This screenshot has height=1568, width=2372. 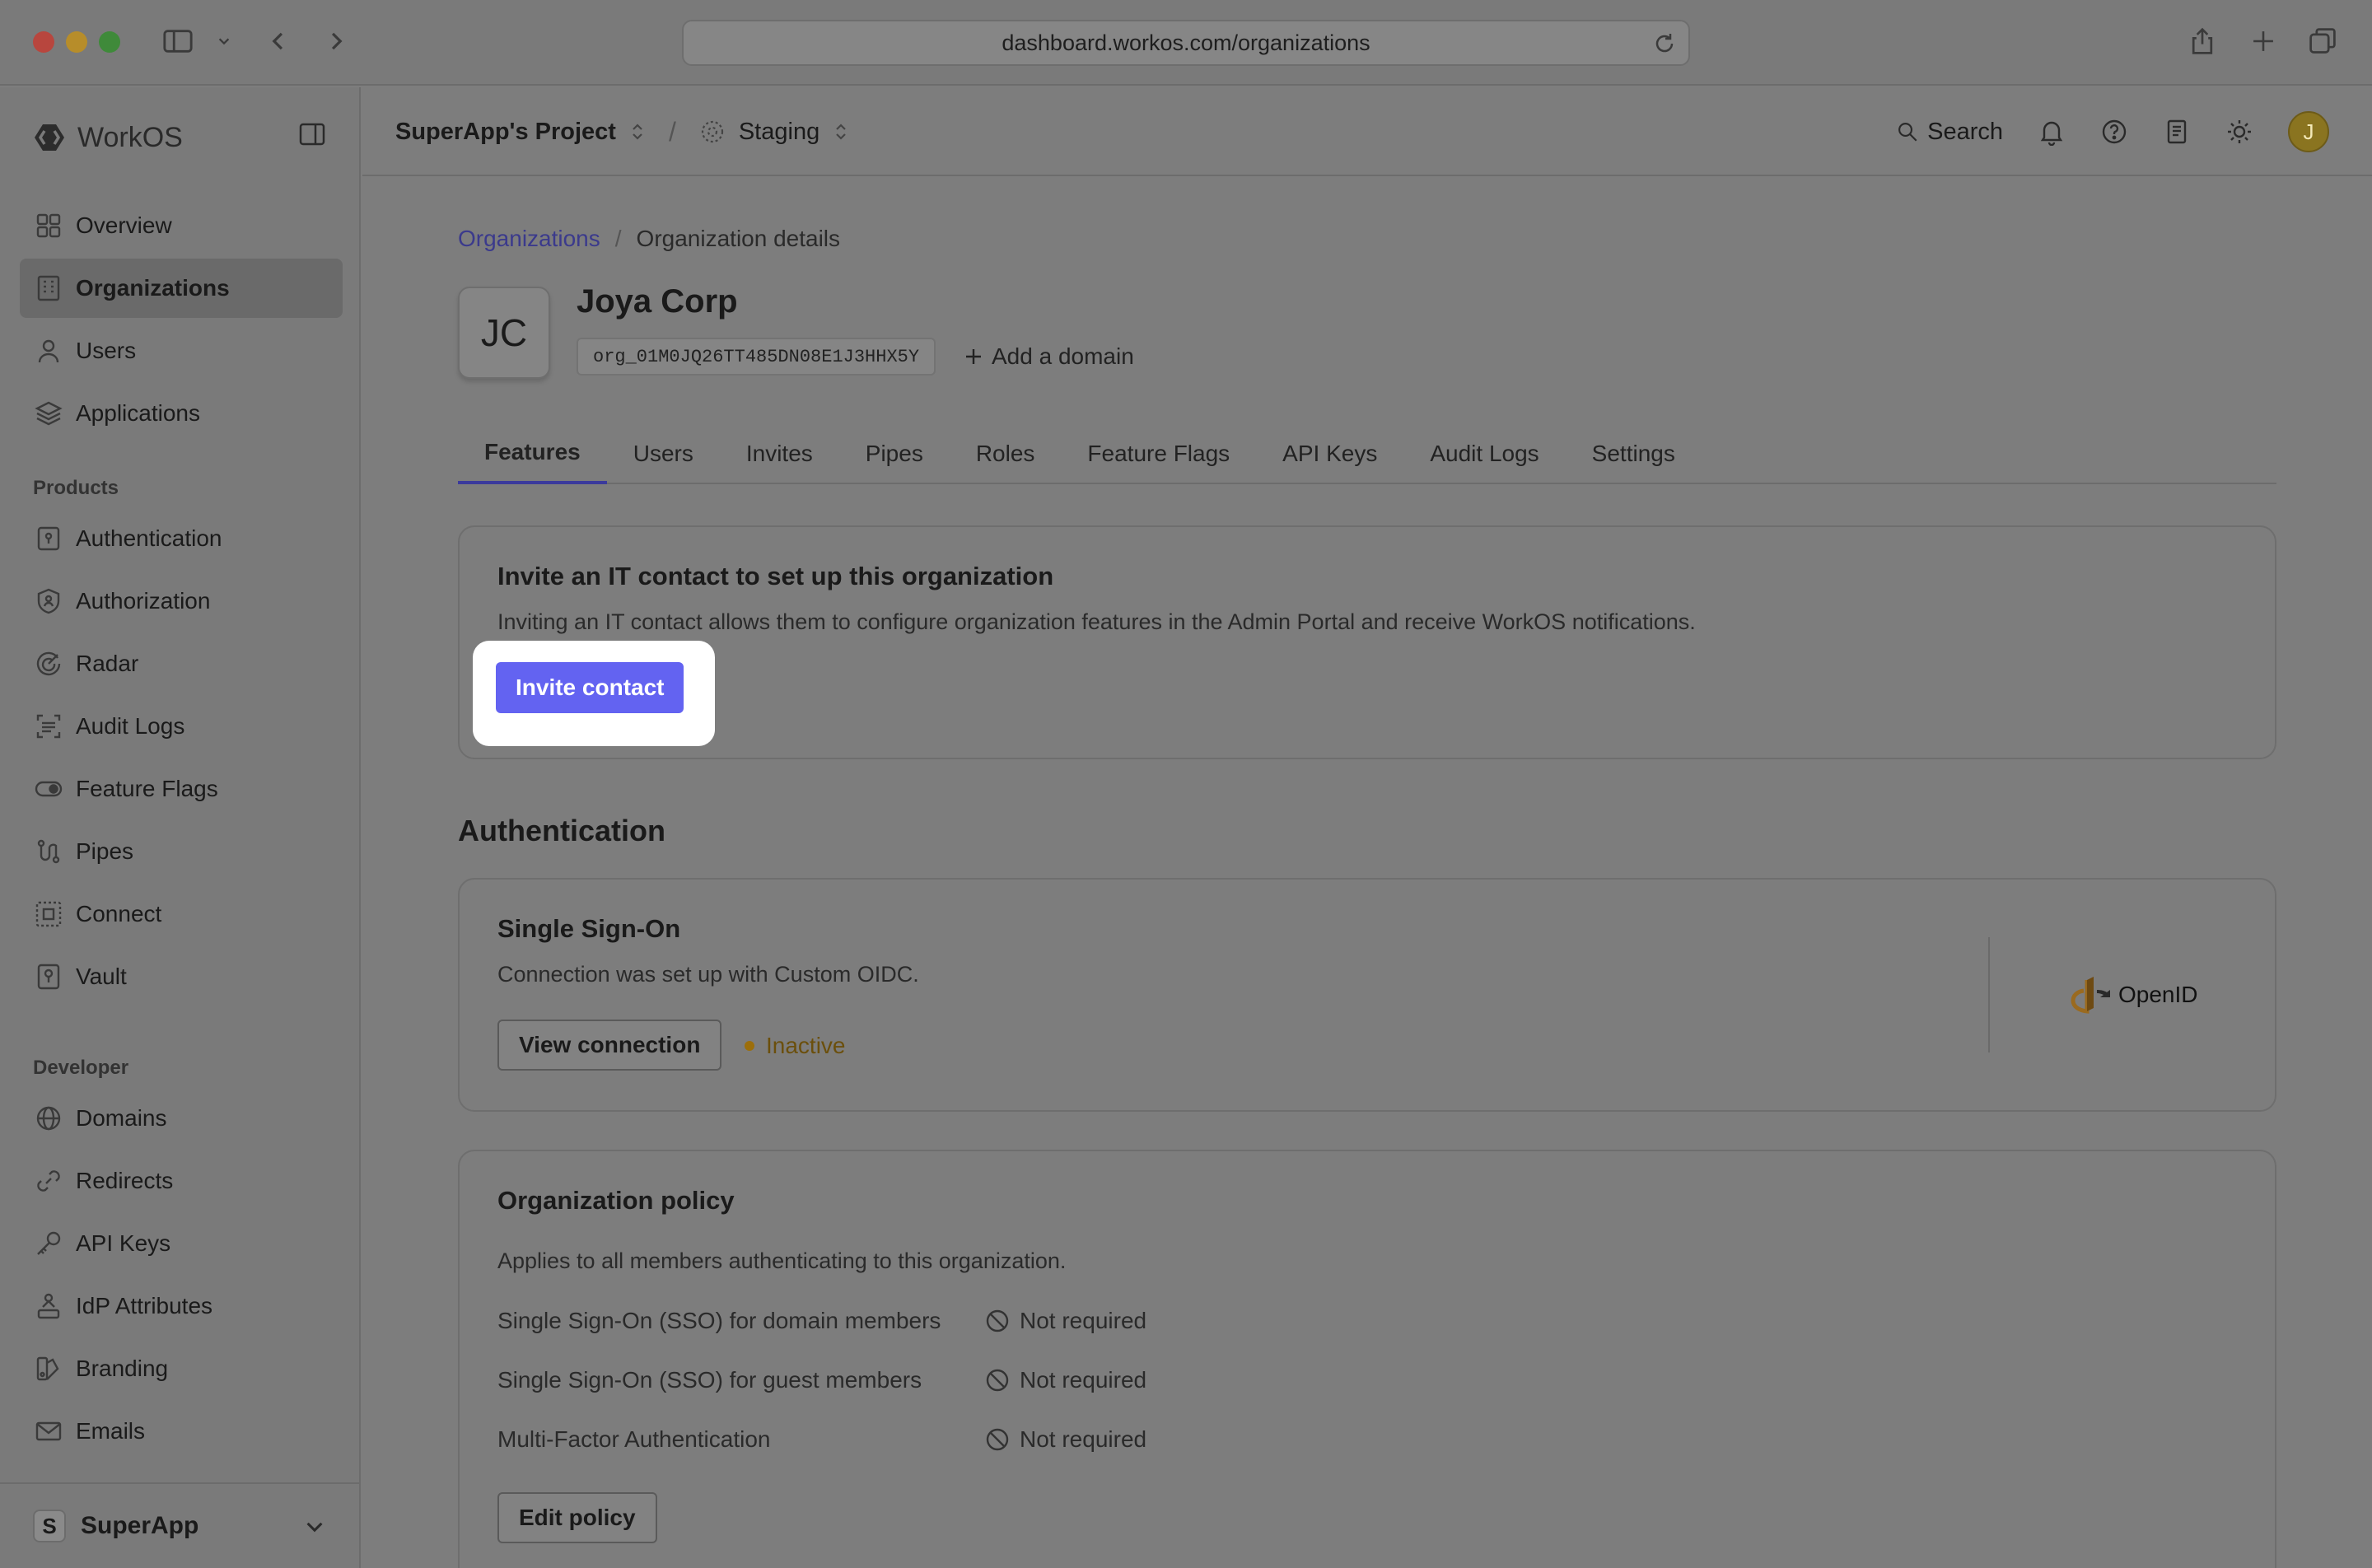 I want to click on brand-name: WorkOS, so click(x=130, y=137).